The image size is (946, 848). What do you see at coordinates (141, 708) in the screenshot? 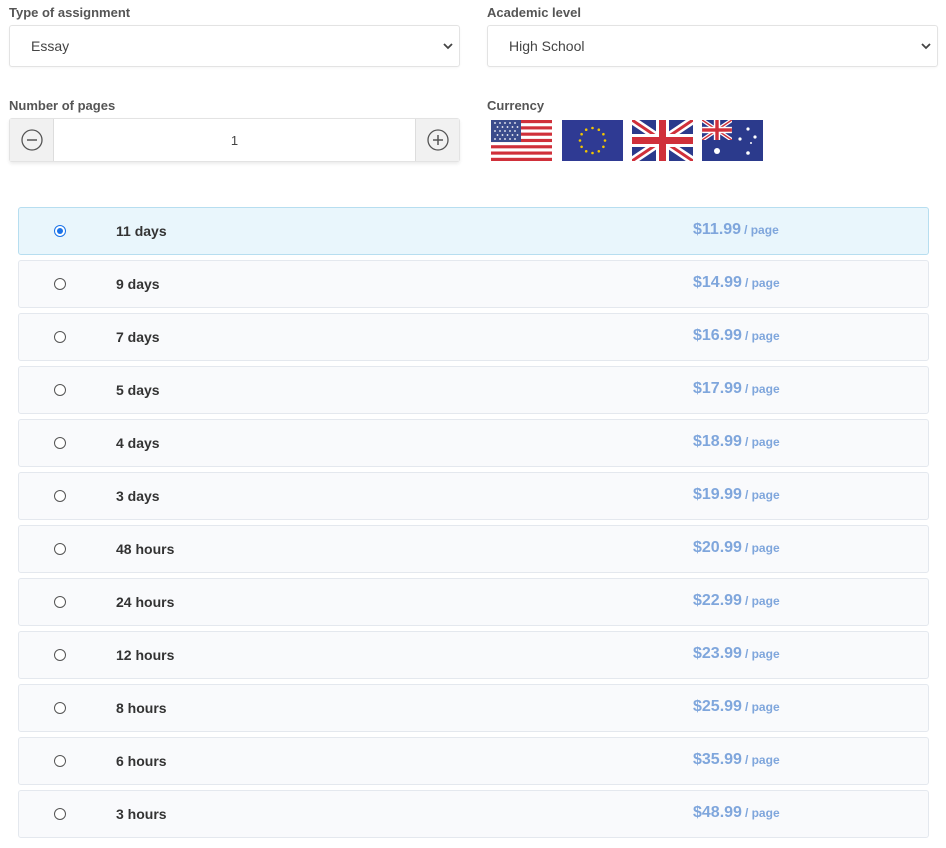
I see `deadline-label: 8 hours` at bounding box center [141, 708].